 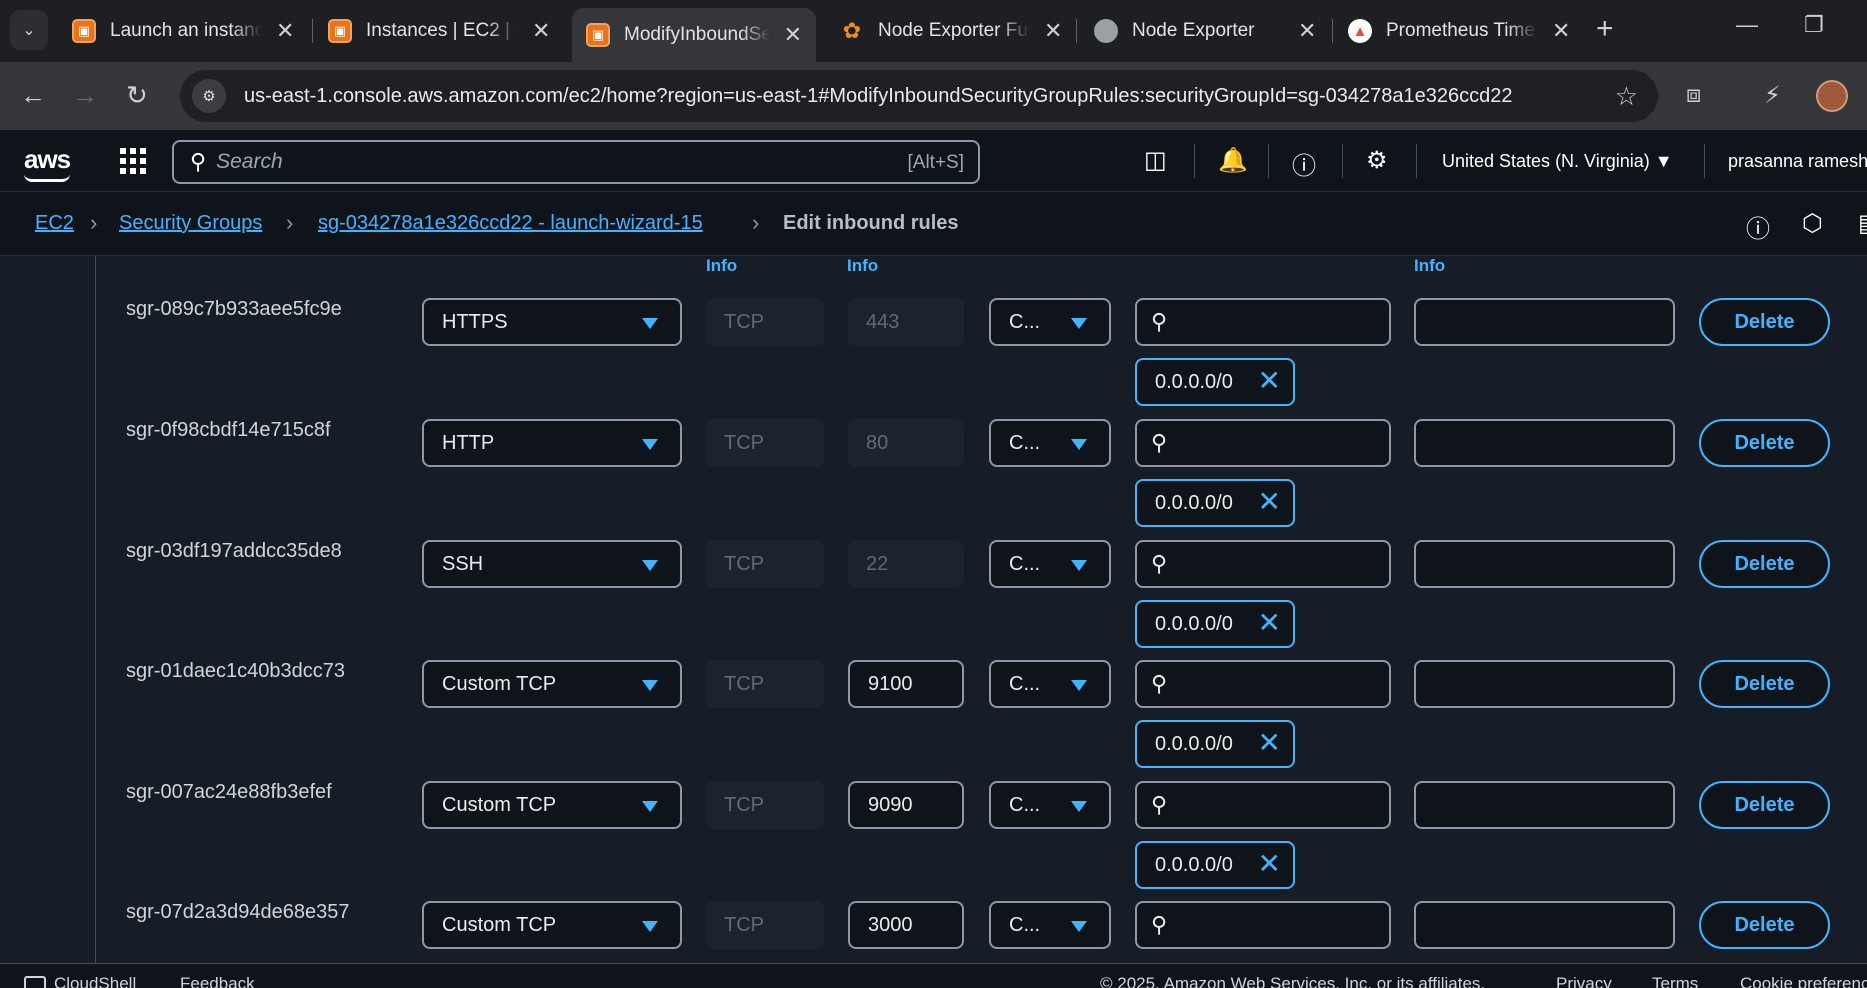 What do you see at coordinates (1215, 382) in the screenshot?
I see `cidr-token: 0.0.0.0/0 ✕` at bounding box center [1215, 382].